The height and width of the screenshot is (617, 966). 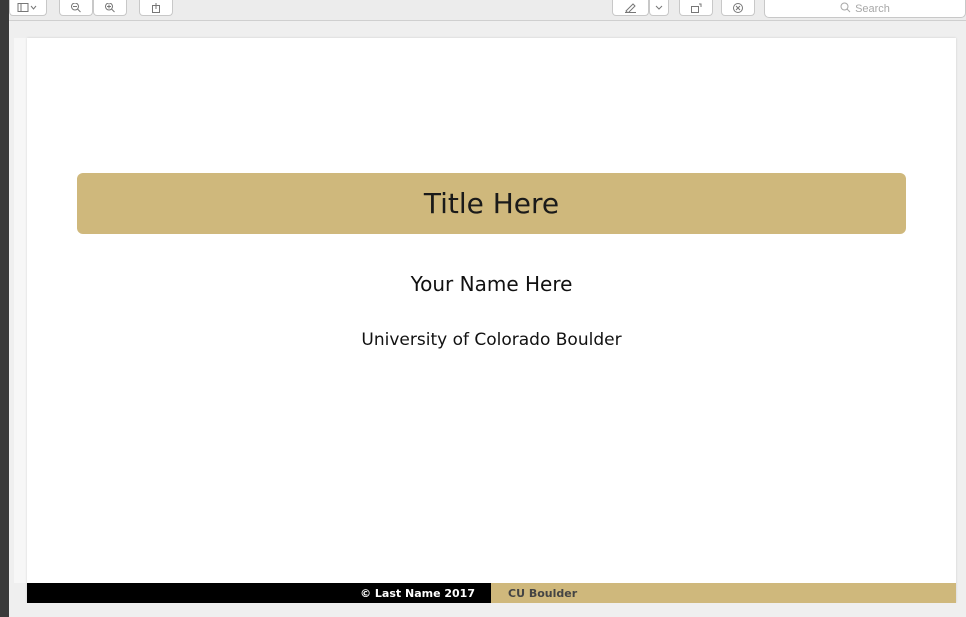 I want to click on search-icon, so click(x=845, y=9).